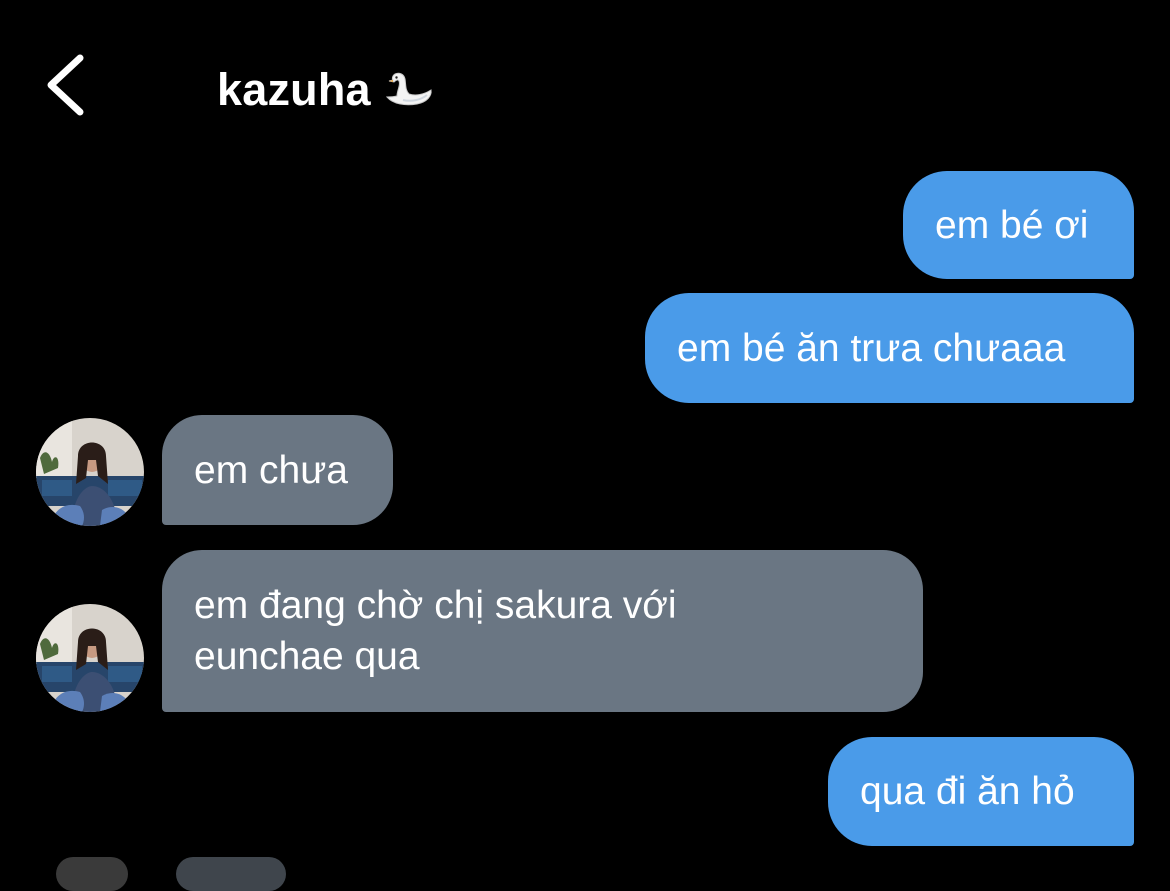  What do you see at coordinates (408, 89) in the screenshot?
I see `swan-icon` at bounding box center [408, 89].